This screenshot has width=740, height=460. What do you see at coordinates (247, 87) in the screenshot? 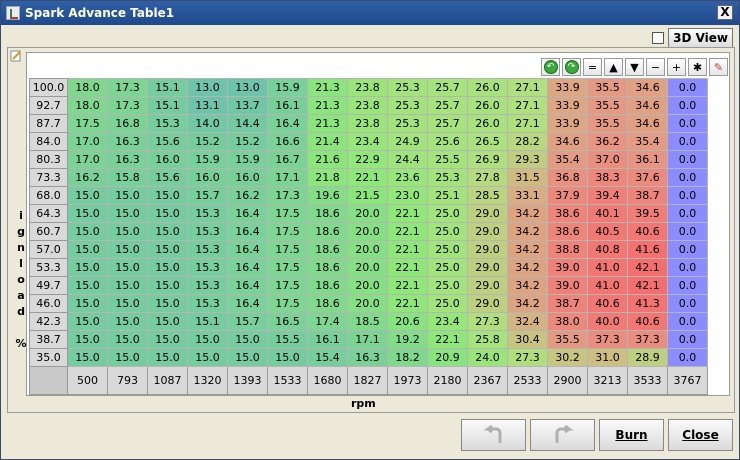
I see `table-cell: 13.0` at bounding box center [247, 87].